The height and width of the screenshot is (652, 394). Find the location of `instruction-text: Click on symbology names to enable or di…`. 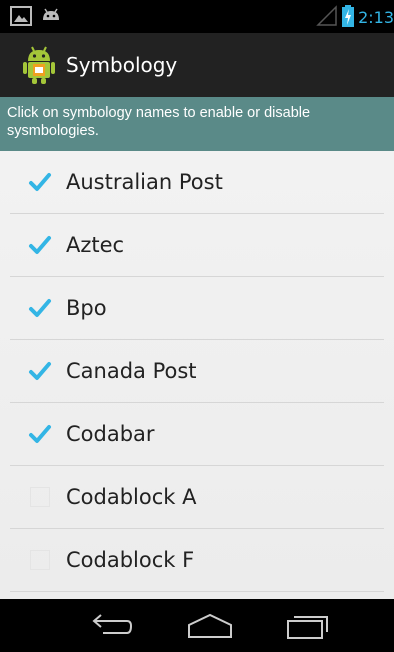

instruction-text: Click on symbology names to enable or di… is located at coordinates (159, 122).